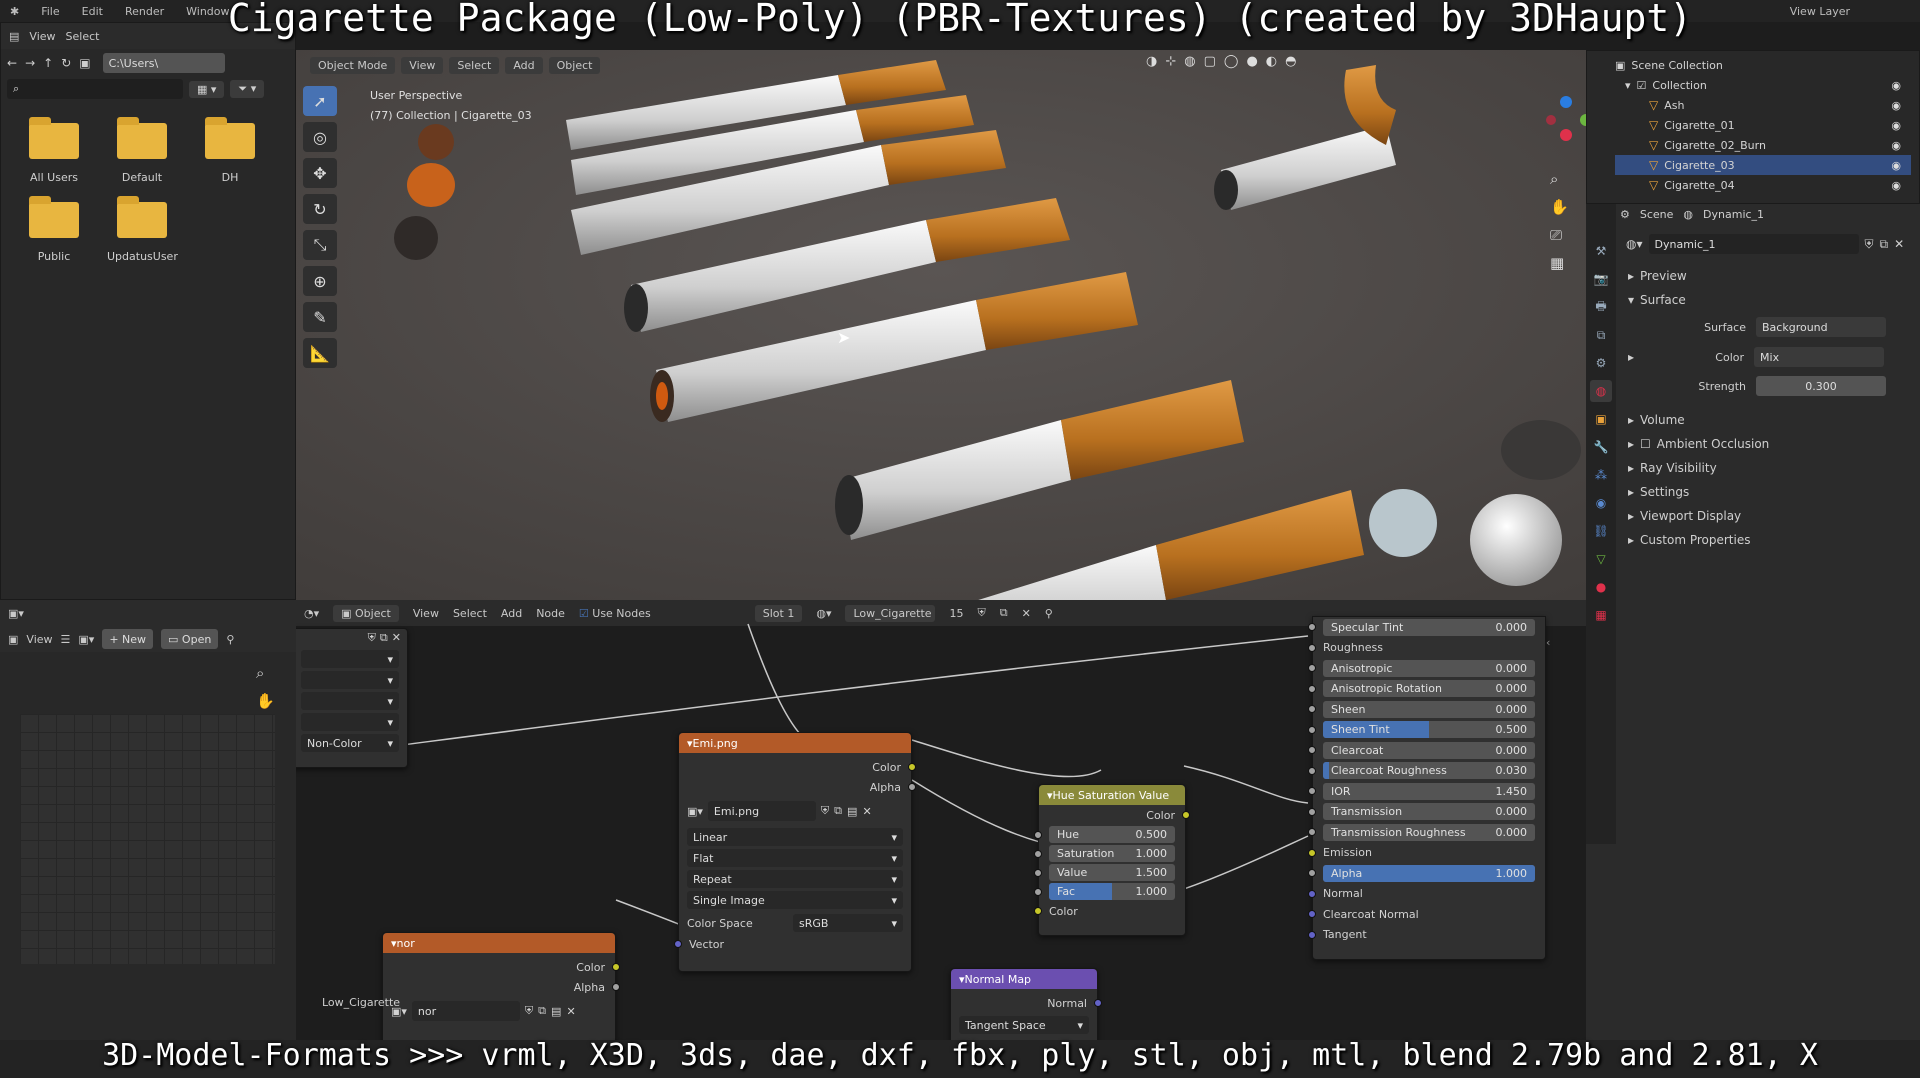 Image resolution: width=1920 pixels, height=1078 pixels. What do you see at coordinates (66, 639) in the screenshot?
I see `menu-hamburger-icon: ☰` at bounding box center [66, 639].